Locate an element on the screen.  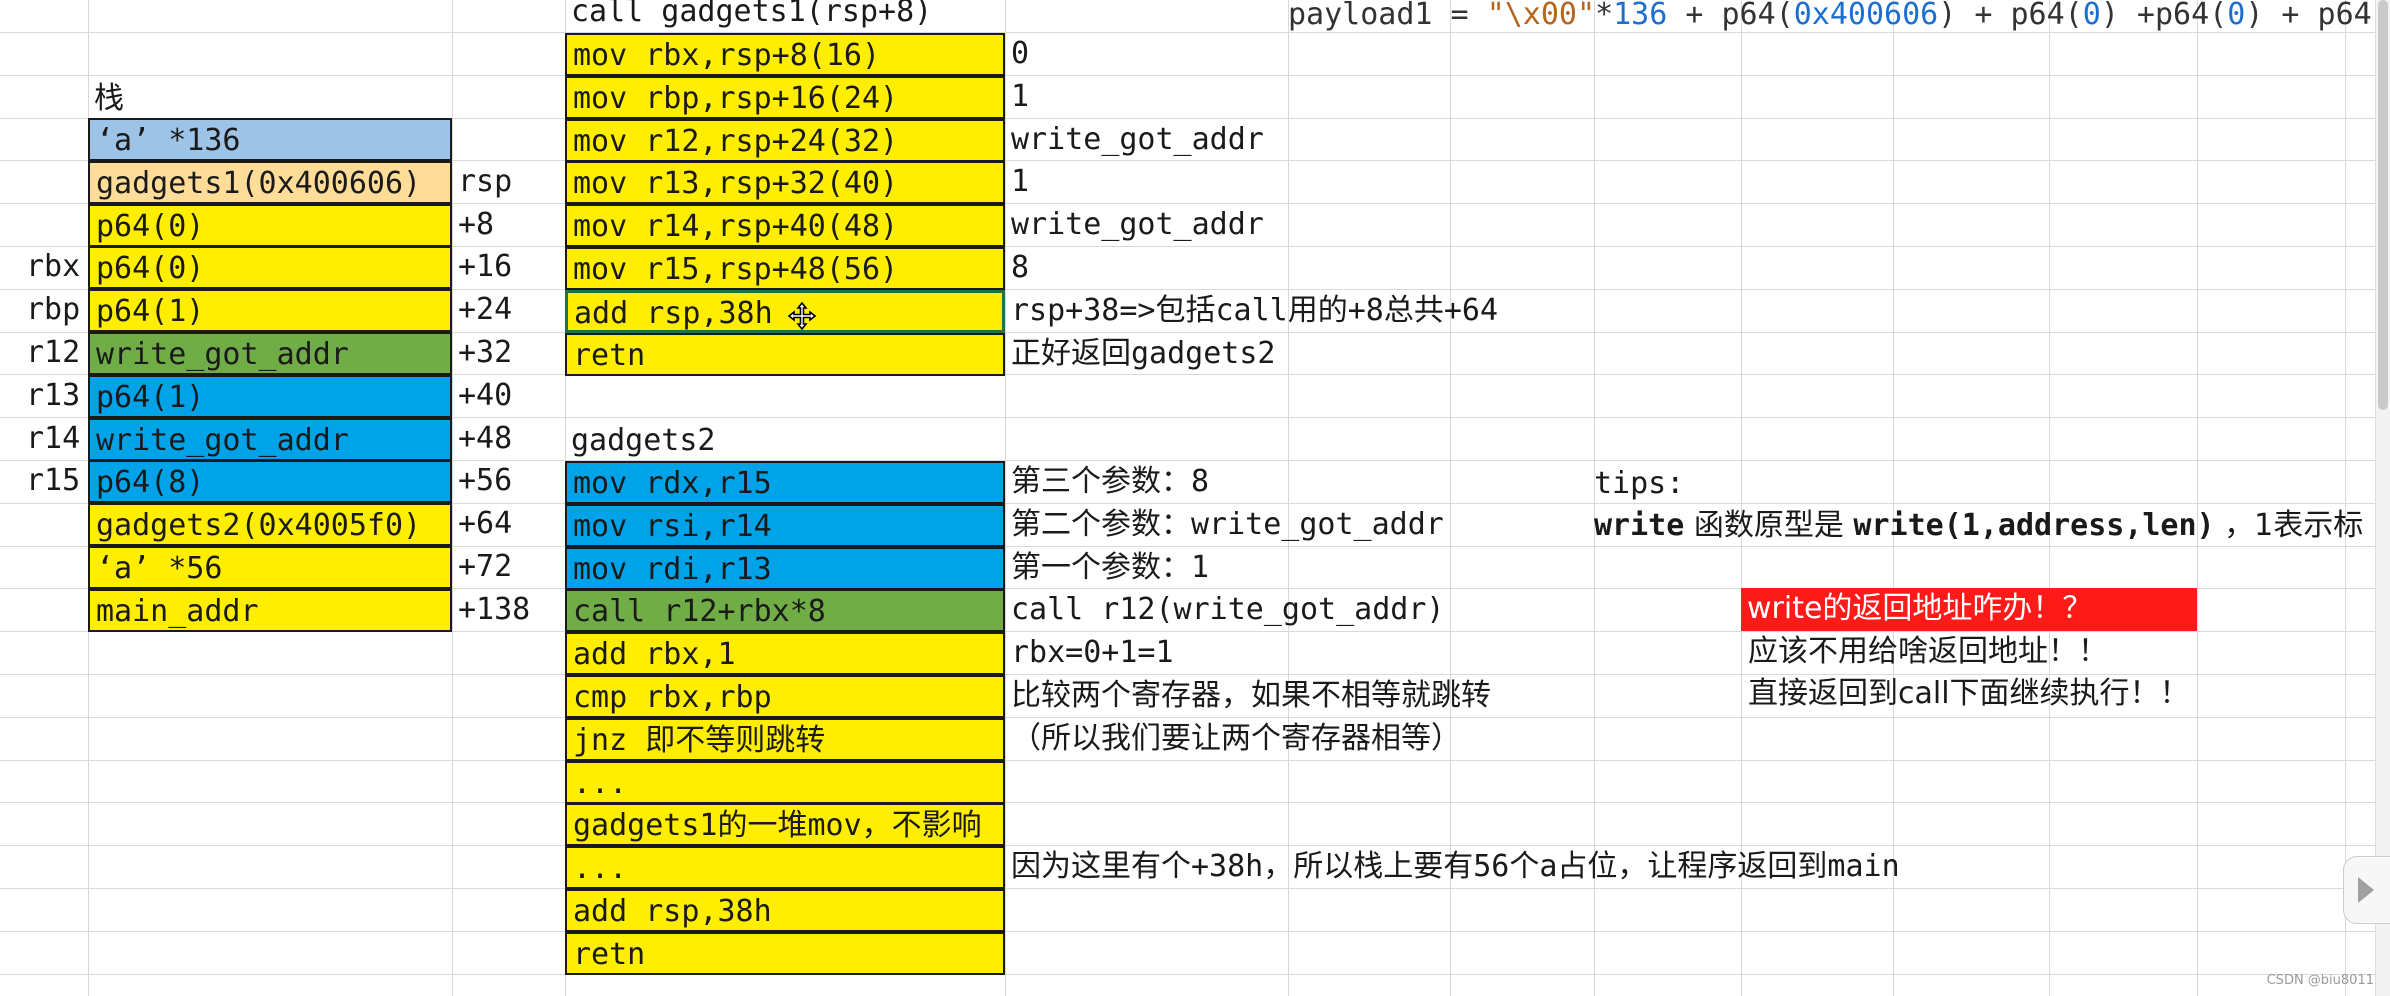
stack-offset: +64 is located at coordinates (485, 523).